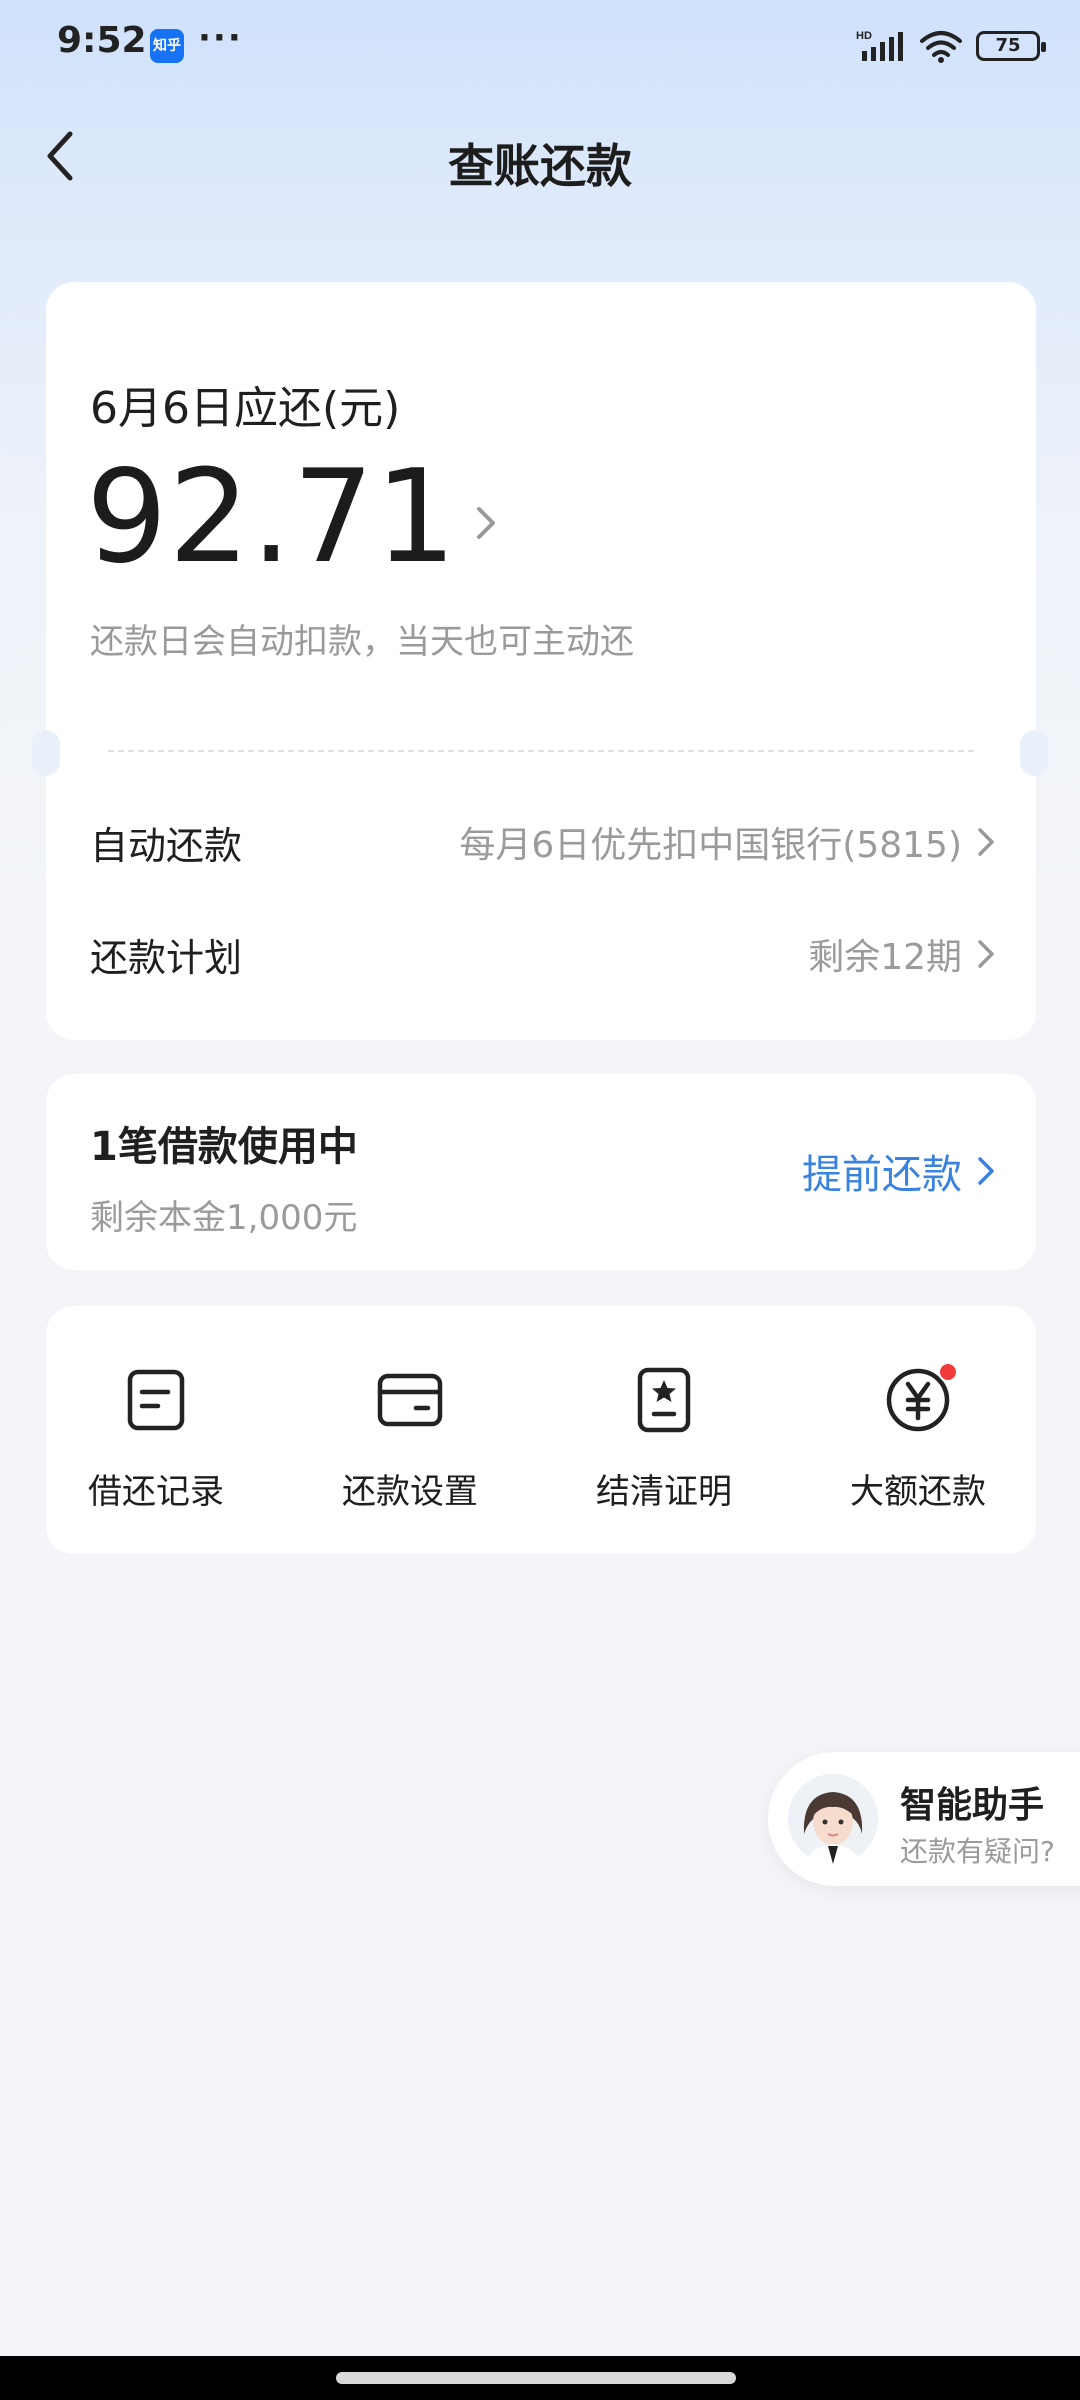  What do you see at coordinates (540, 166) in the screenshot?
I see `page-title: 查账还款` at bounding box center [540, 166].